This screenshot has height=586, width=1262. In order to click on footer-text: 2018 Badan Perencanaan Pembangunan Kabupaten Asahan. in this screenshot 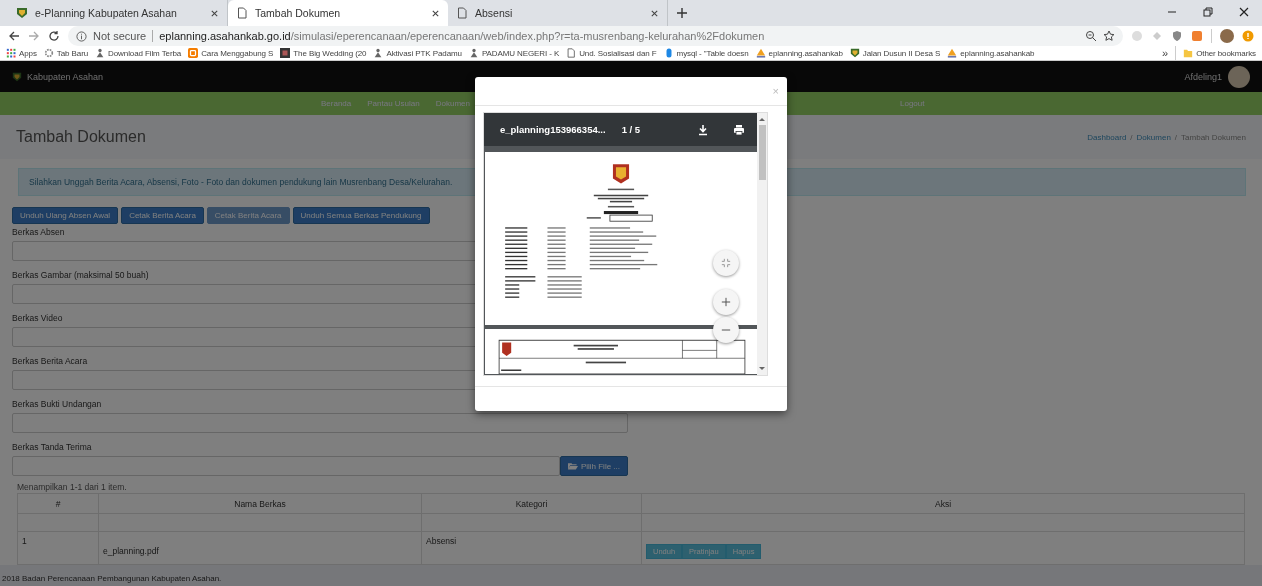, I will do `click(112, 578)`.